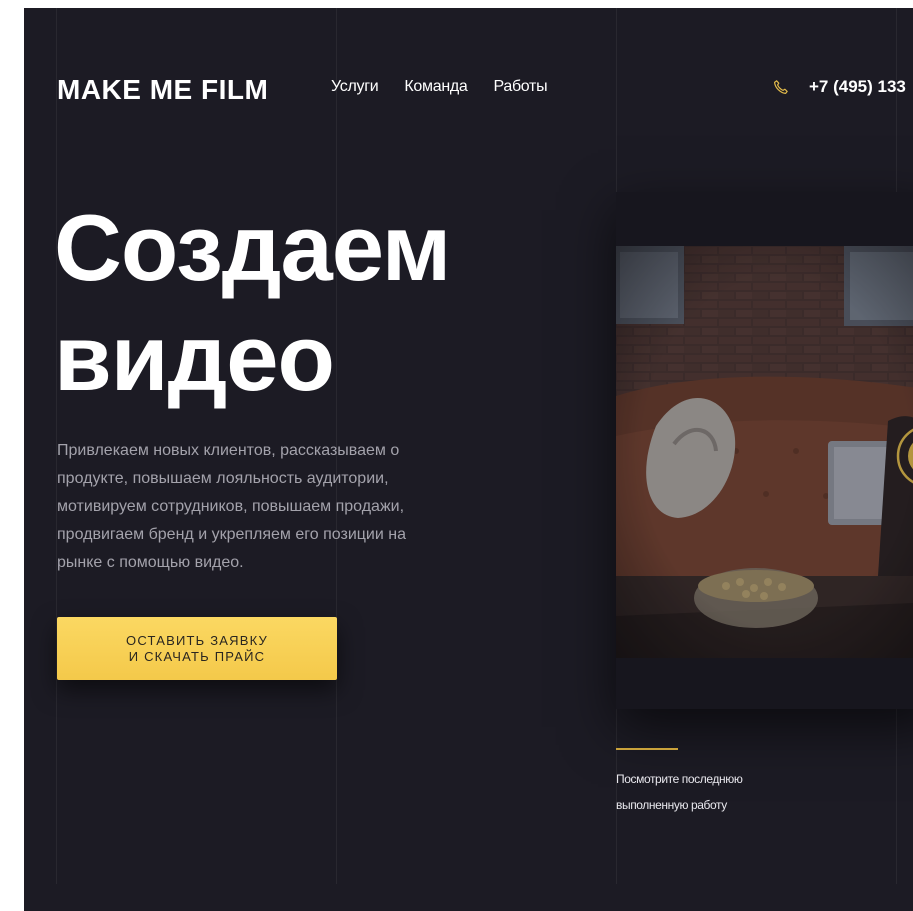 This screenshot has width=913, height=911. I want to click on caption-line-2: выполненную работу, so click(671, 805).